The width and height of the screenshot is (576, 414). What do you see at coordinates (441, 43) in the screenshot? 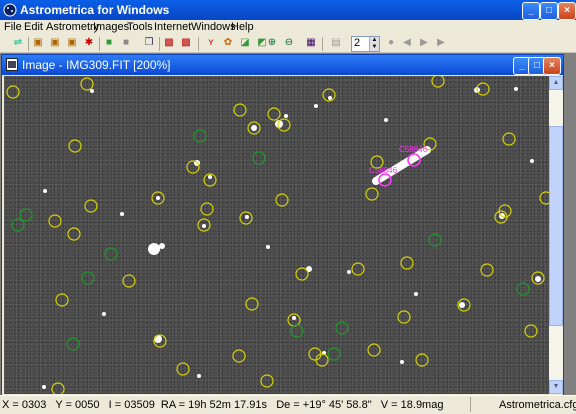
I see `play-icon: ▶` at bounding box center [441, 43].